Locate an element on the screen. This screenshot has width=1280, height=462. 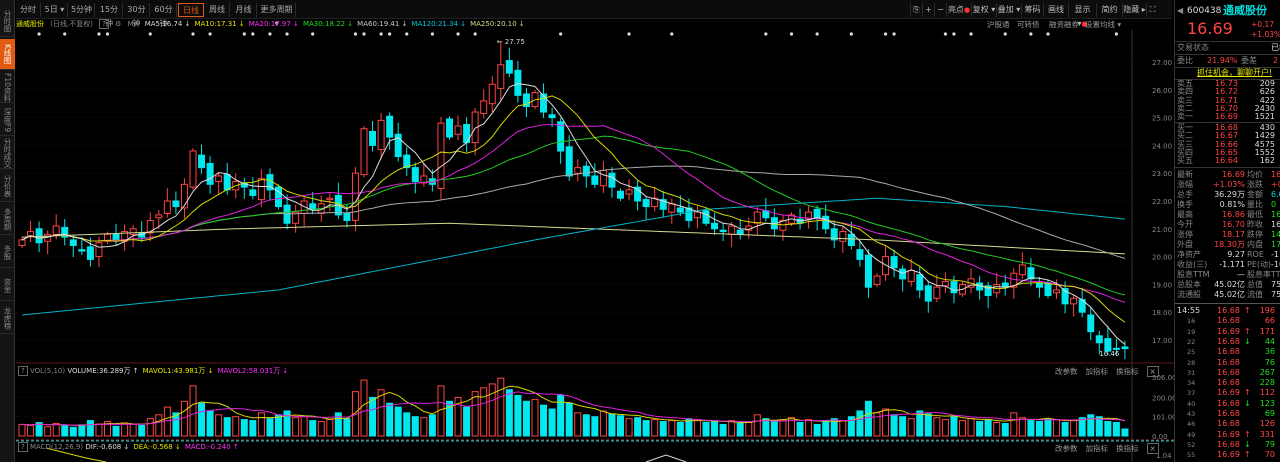
sidebar-tab-6: 多周期 is located at coordinates (7, 219).